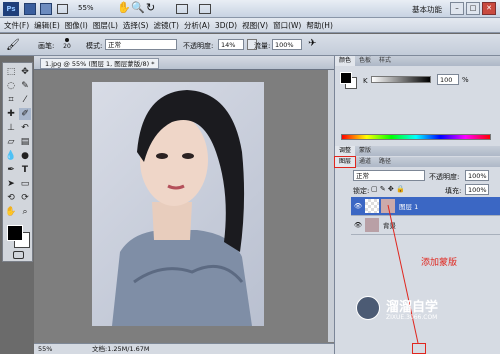 Image resolution: width=500 pixels, height=354 pixels. I want to click on screen-mode-icon, so click(205, 9).